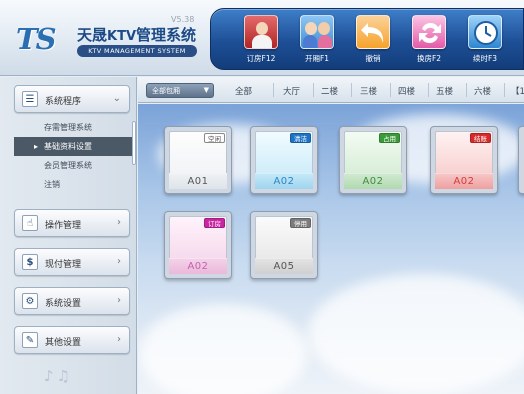  I want to click on extend-time-label: 续时F3, so click(485, 58).